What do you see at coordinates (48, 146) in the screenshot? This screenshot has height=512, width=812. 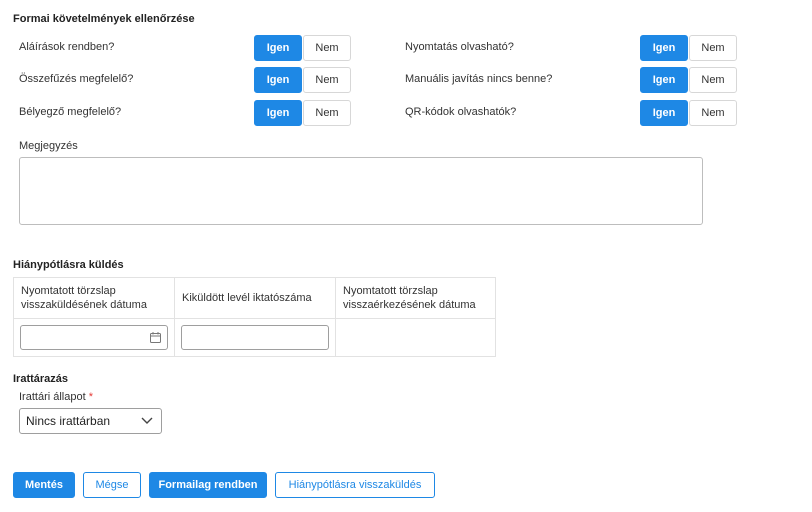 I see `note-label: Megjegyzés` at bounding box center [48, 146].